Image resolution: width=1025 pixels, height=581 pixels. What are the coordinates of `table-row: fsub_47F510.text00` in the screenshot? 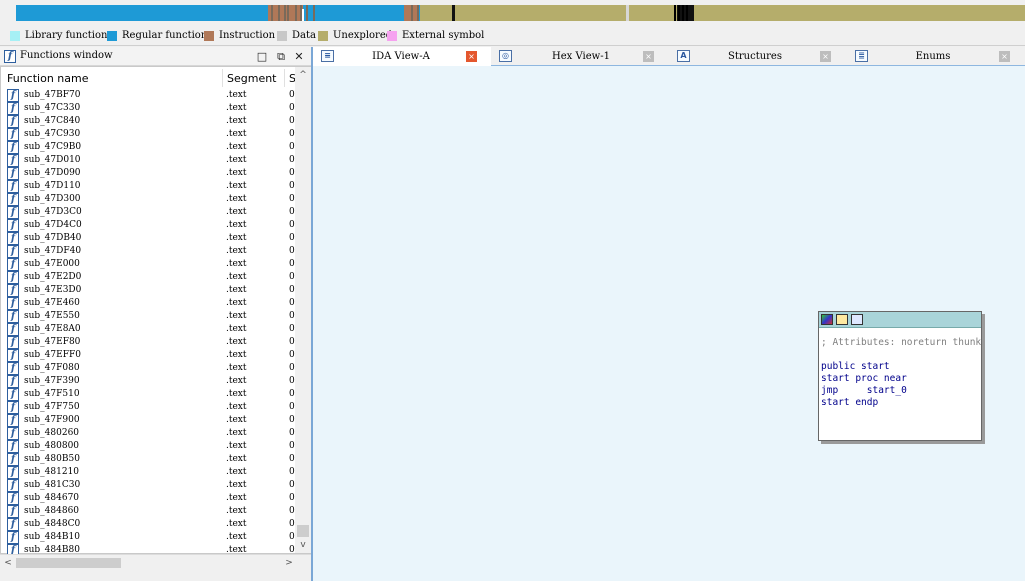 It's located at (148, 394).